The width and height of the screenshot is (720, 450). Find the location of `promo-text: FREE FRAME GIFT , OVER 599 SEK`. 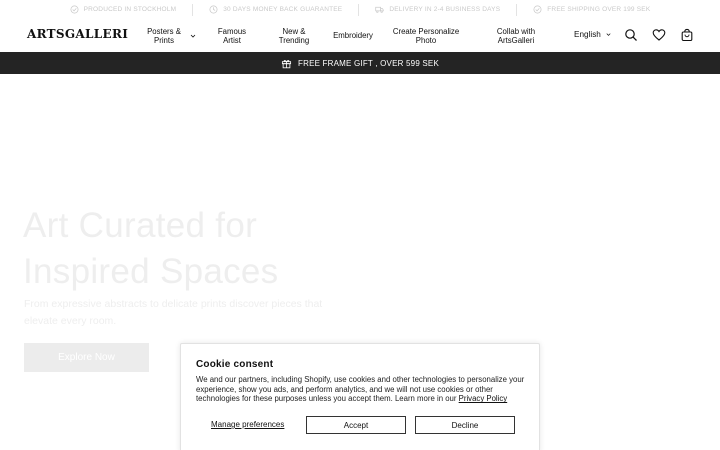

promo-text: FREE FRAME GIFT , OVER 599 SEK is located at coordinates (368, 63).